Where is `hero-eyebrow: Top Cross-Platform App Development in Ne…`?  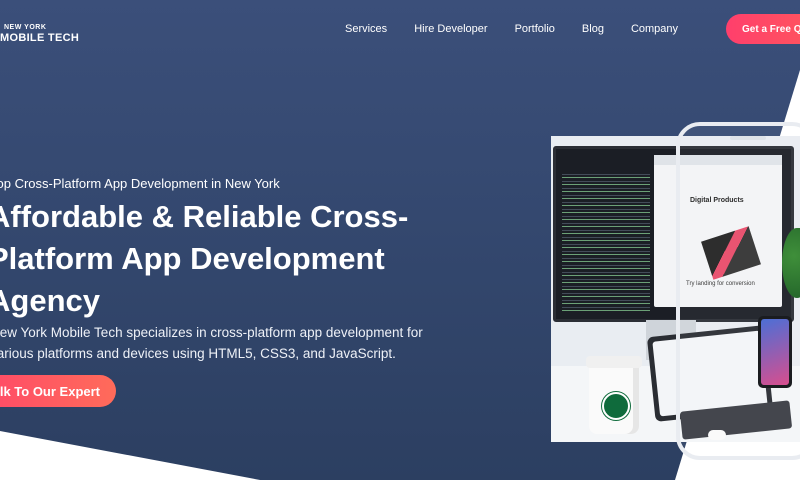
hero-eyebrow: Top Cross-Platform App Development in Ne… is located at coordinates (140, 183).